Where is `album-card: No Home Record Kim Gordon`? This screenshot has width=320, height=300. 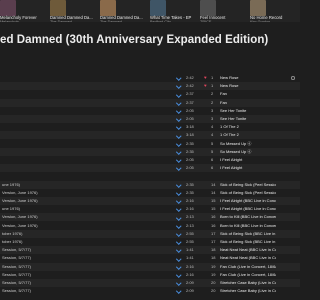
album-card: No Home Record Kim Gordon is located at coordinates (275, 11).